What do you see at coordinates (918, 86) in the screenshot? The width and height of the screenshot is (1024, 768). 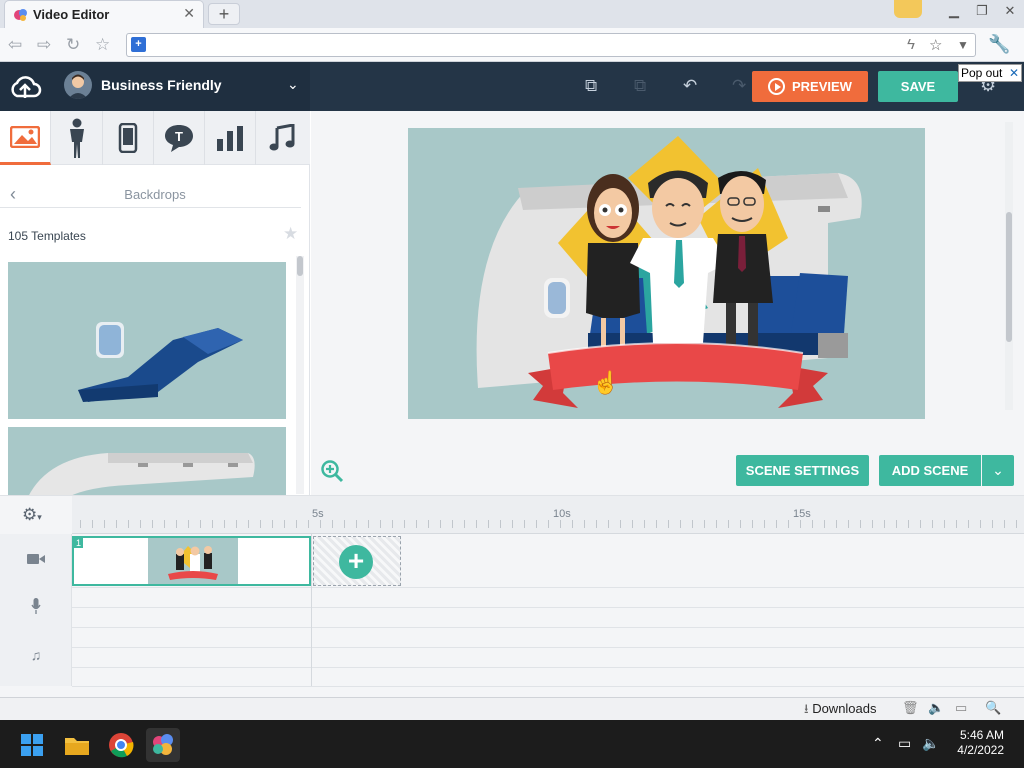 I see `save-button: SAVE` at bounding box center [918, 86].